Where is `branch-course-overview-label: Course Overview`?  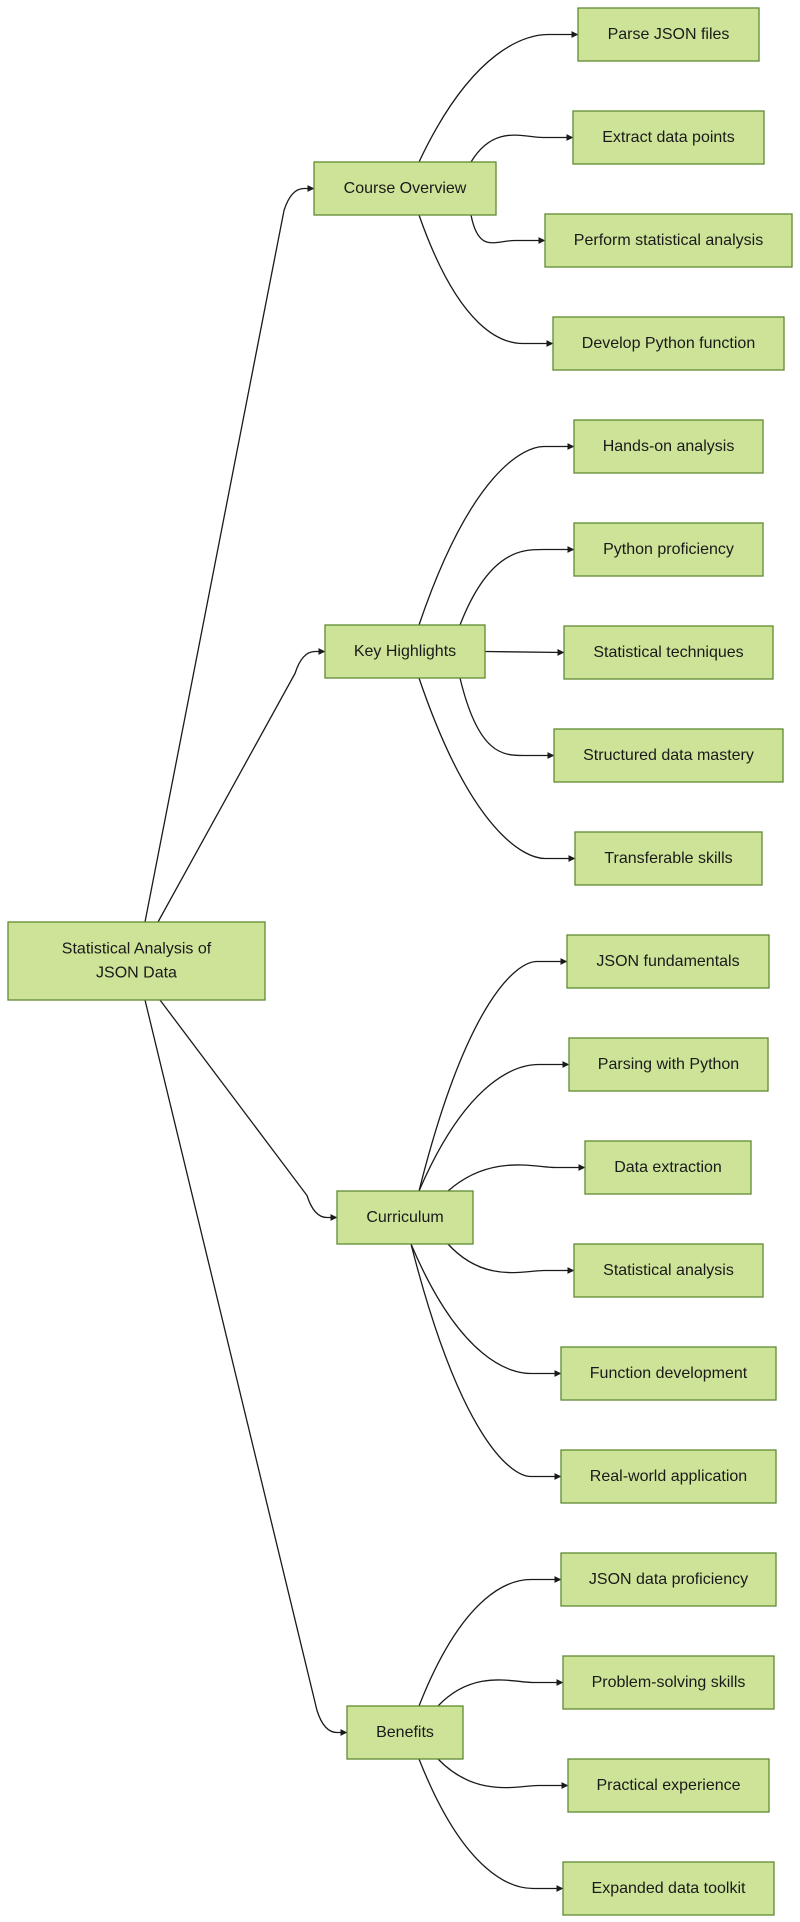 branch-course-overview-label: Course Overview is located at coordinates (405, 188).